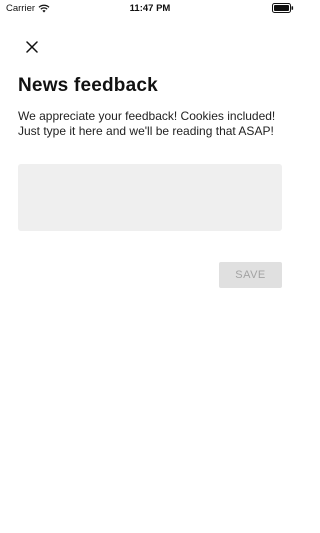 This screenshot has width=320, height=533. What do you see at coordinates (150, 197) in the screenshot?
I see `feedback-input` at bounding box center [150, 197].